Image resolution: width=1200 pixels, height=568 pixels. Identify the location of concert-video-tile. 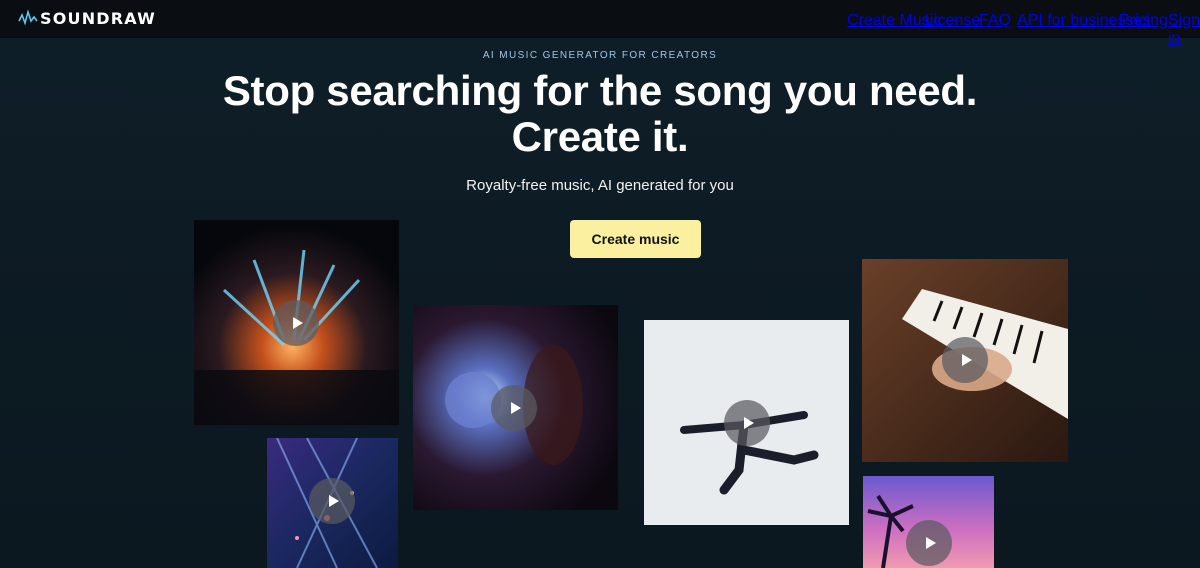
(296, 322).